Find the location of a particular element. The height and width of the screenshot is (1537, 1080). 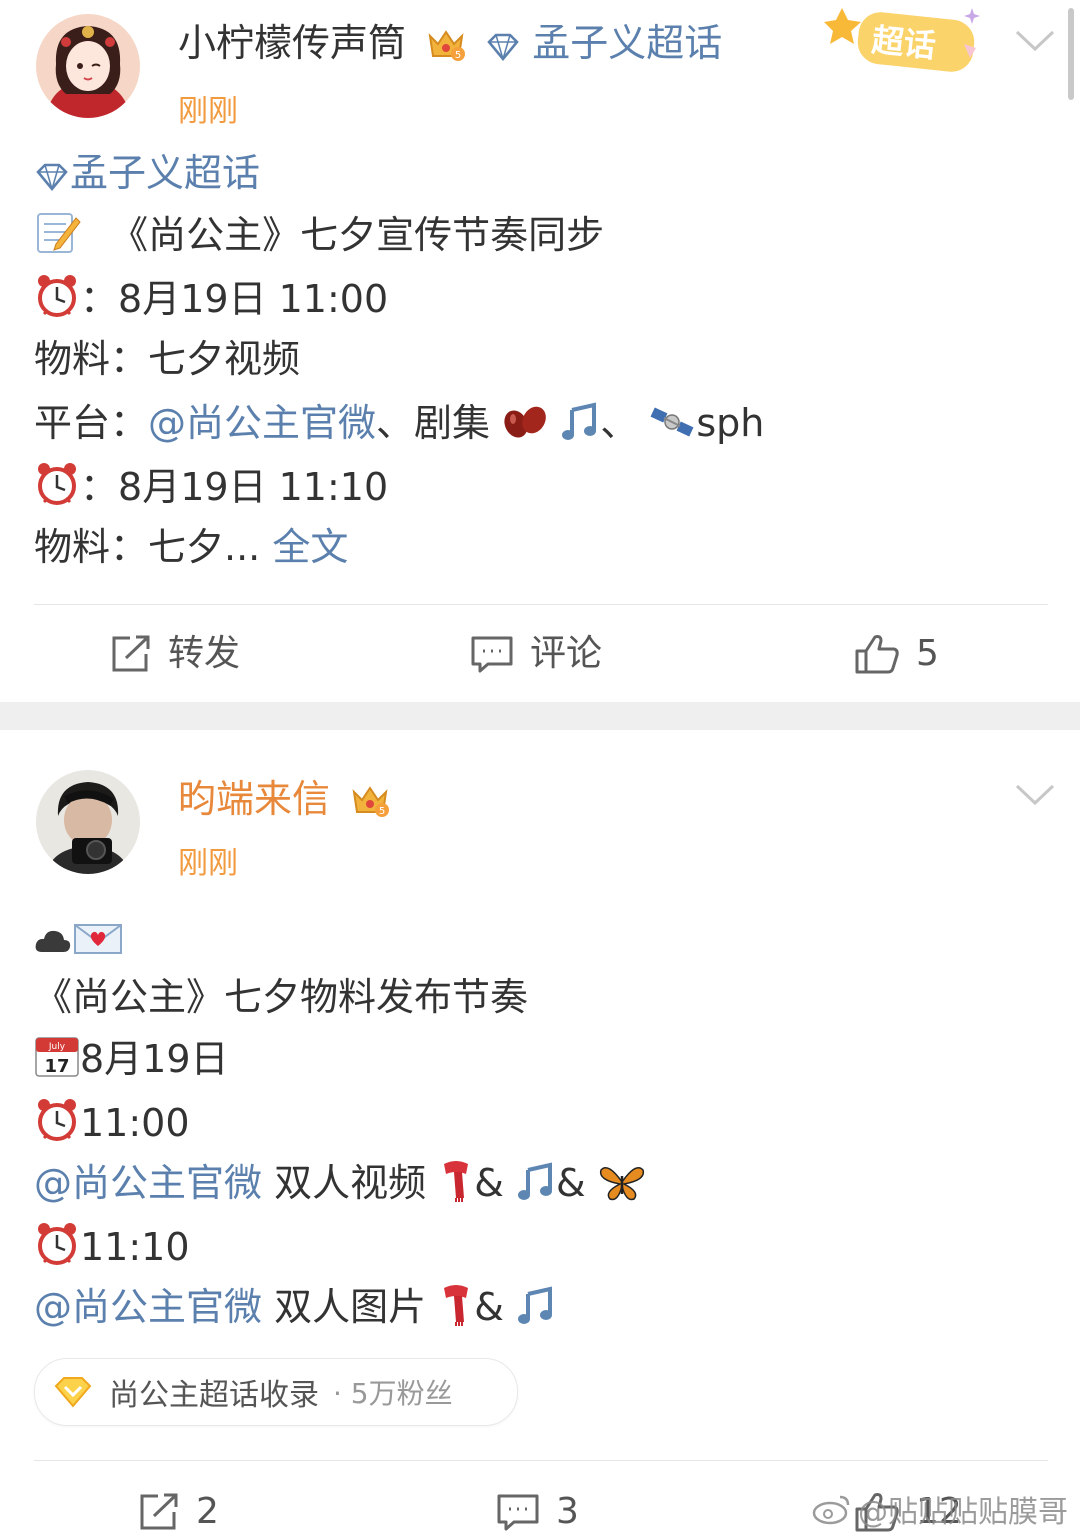

platform-separator: 、剧集 is located at coordinates (433, 423).